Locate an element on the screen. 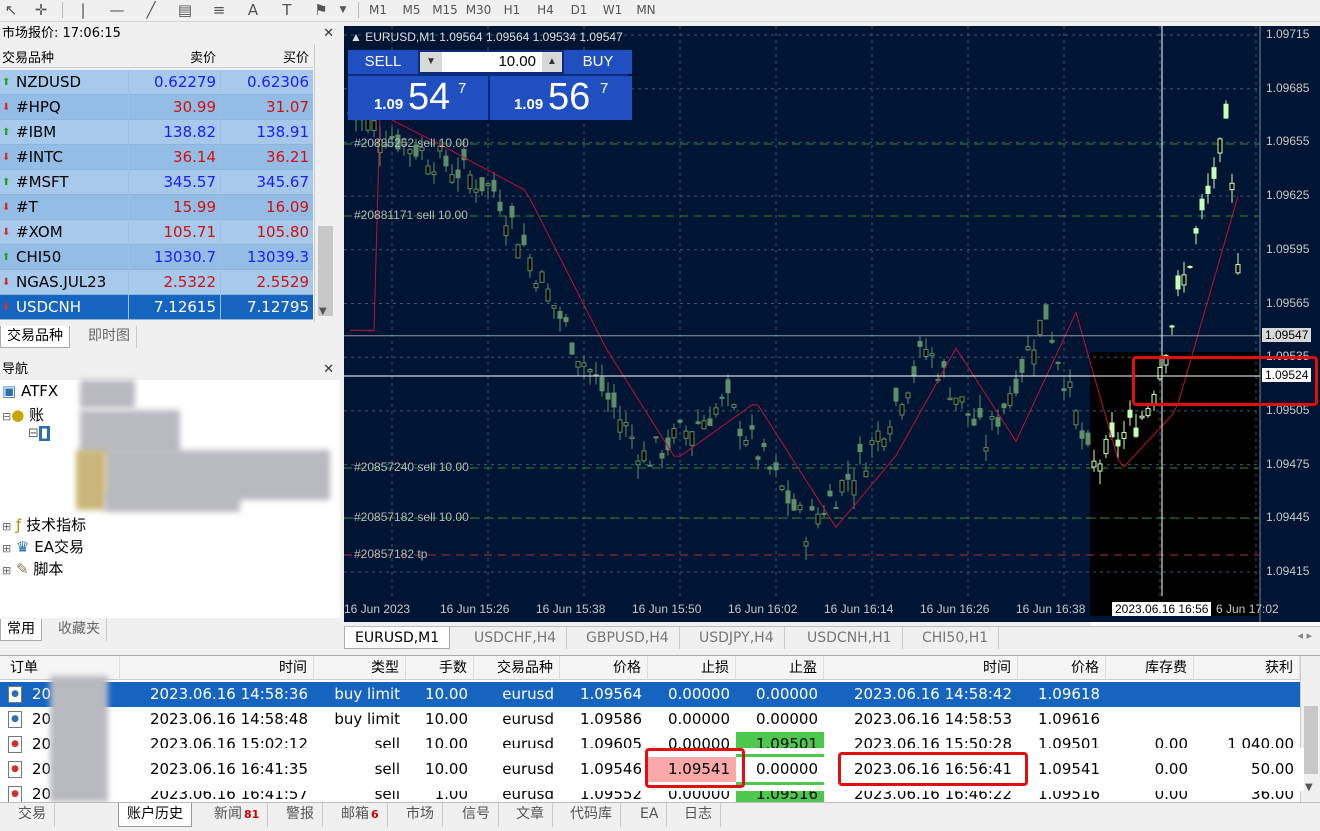 Image resolution: width=1320 pixels, height=831 pixels. tab-common: 常用 is located at coordinates (21, 630).